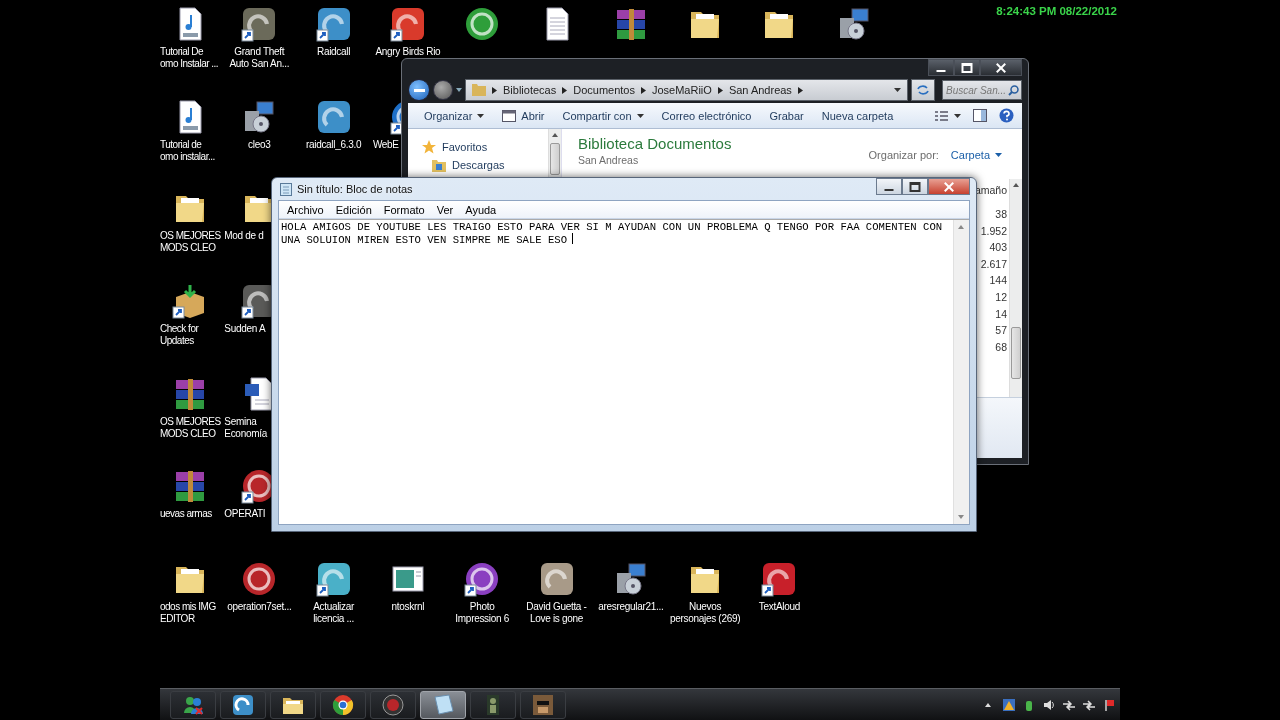 This screenshot has width=1280, height=720. I want to click on back-button, so click(419, 90).